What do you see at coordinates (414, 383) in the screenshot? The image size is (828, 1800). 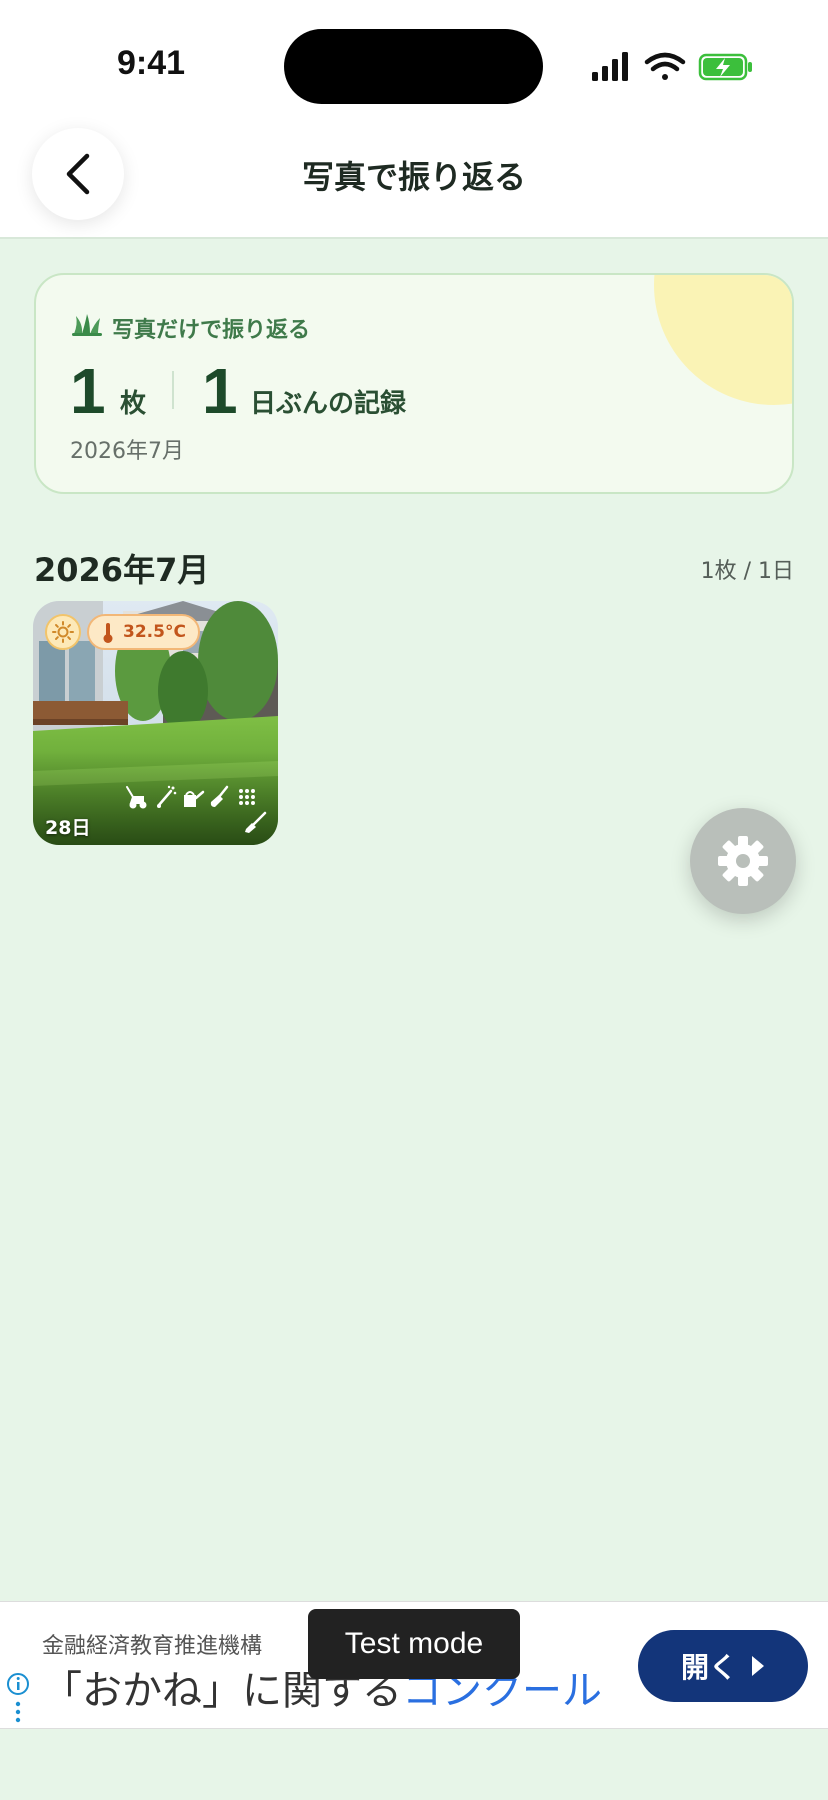 I see `summary-card: 写真だけで振り返る 1 枚 1 日ぶんの記録 2026年7月` at bounding box center [414, 383].